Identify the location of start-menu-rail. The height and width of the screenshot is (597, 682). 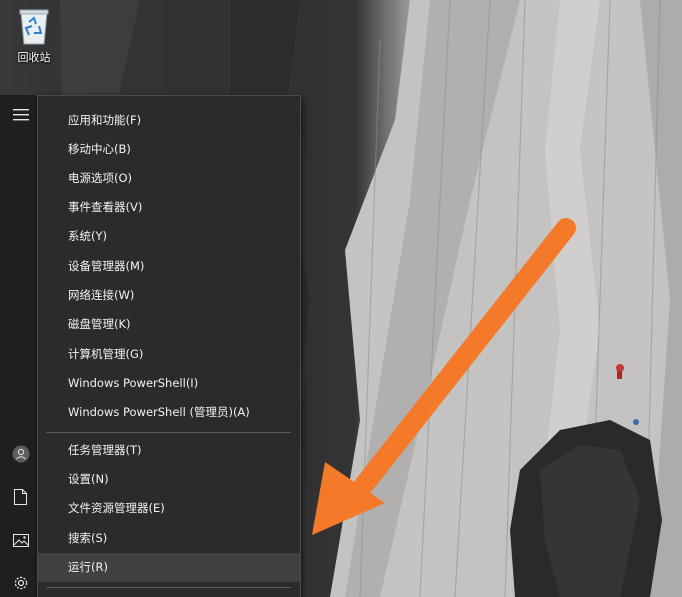
(20, 346).